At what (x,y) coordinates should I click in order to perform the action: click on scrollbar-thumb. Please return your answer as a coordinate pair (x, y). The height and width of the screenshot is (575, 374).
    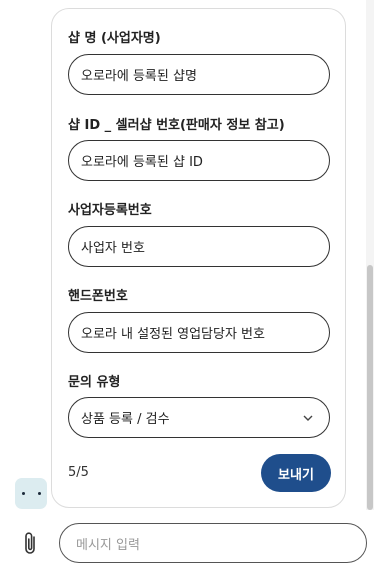
    Looking at the image, I should click on (370, 387).